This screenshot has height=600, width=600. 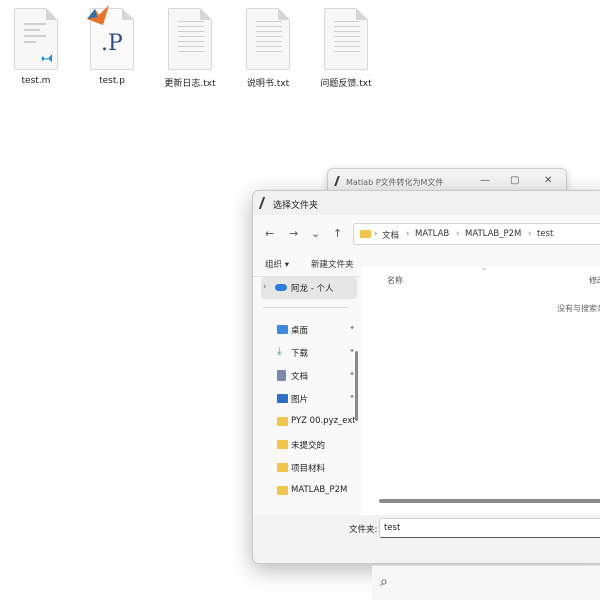 I want to click on document-icon, so click(x=281, y=375).